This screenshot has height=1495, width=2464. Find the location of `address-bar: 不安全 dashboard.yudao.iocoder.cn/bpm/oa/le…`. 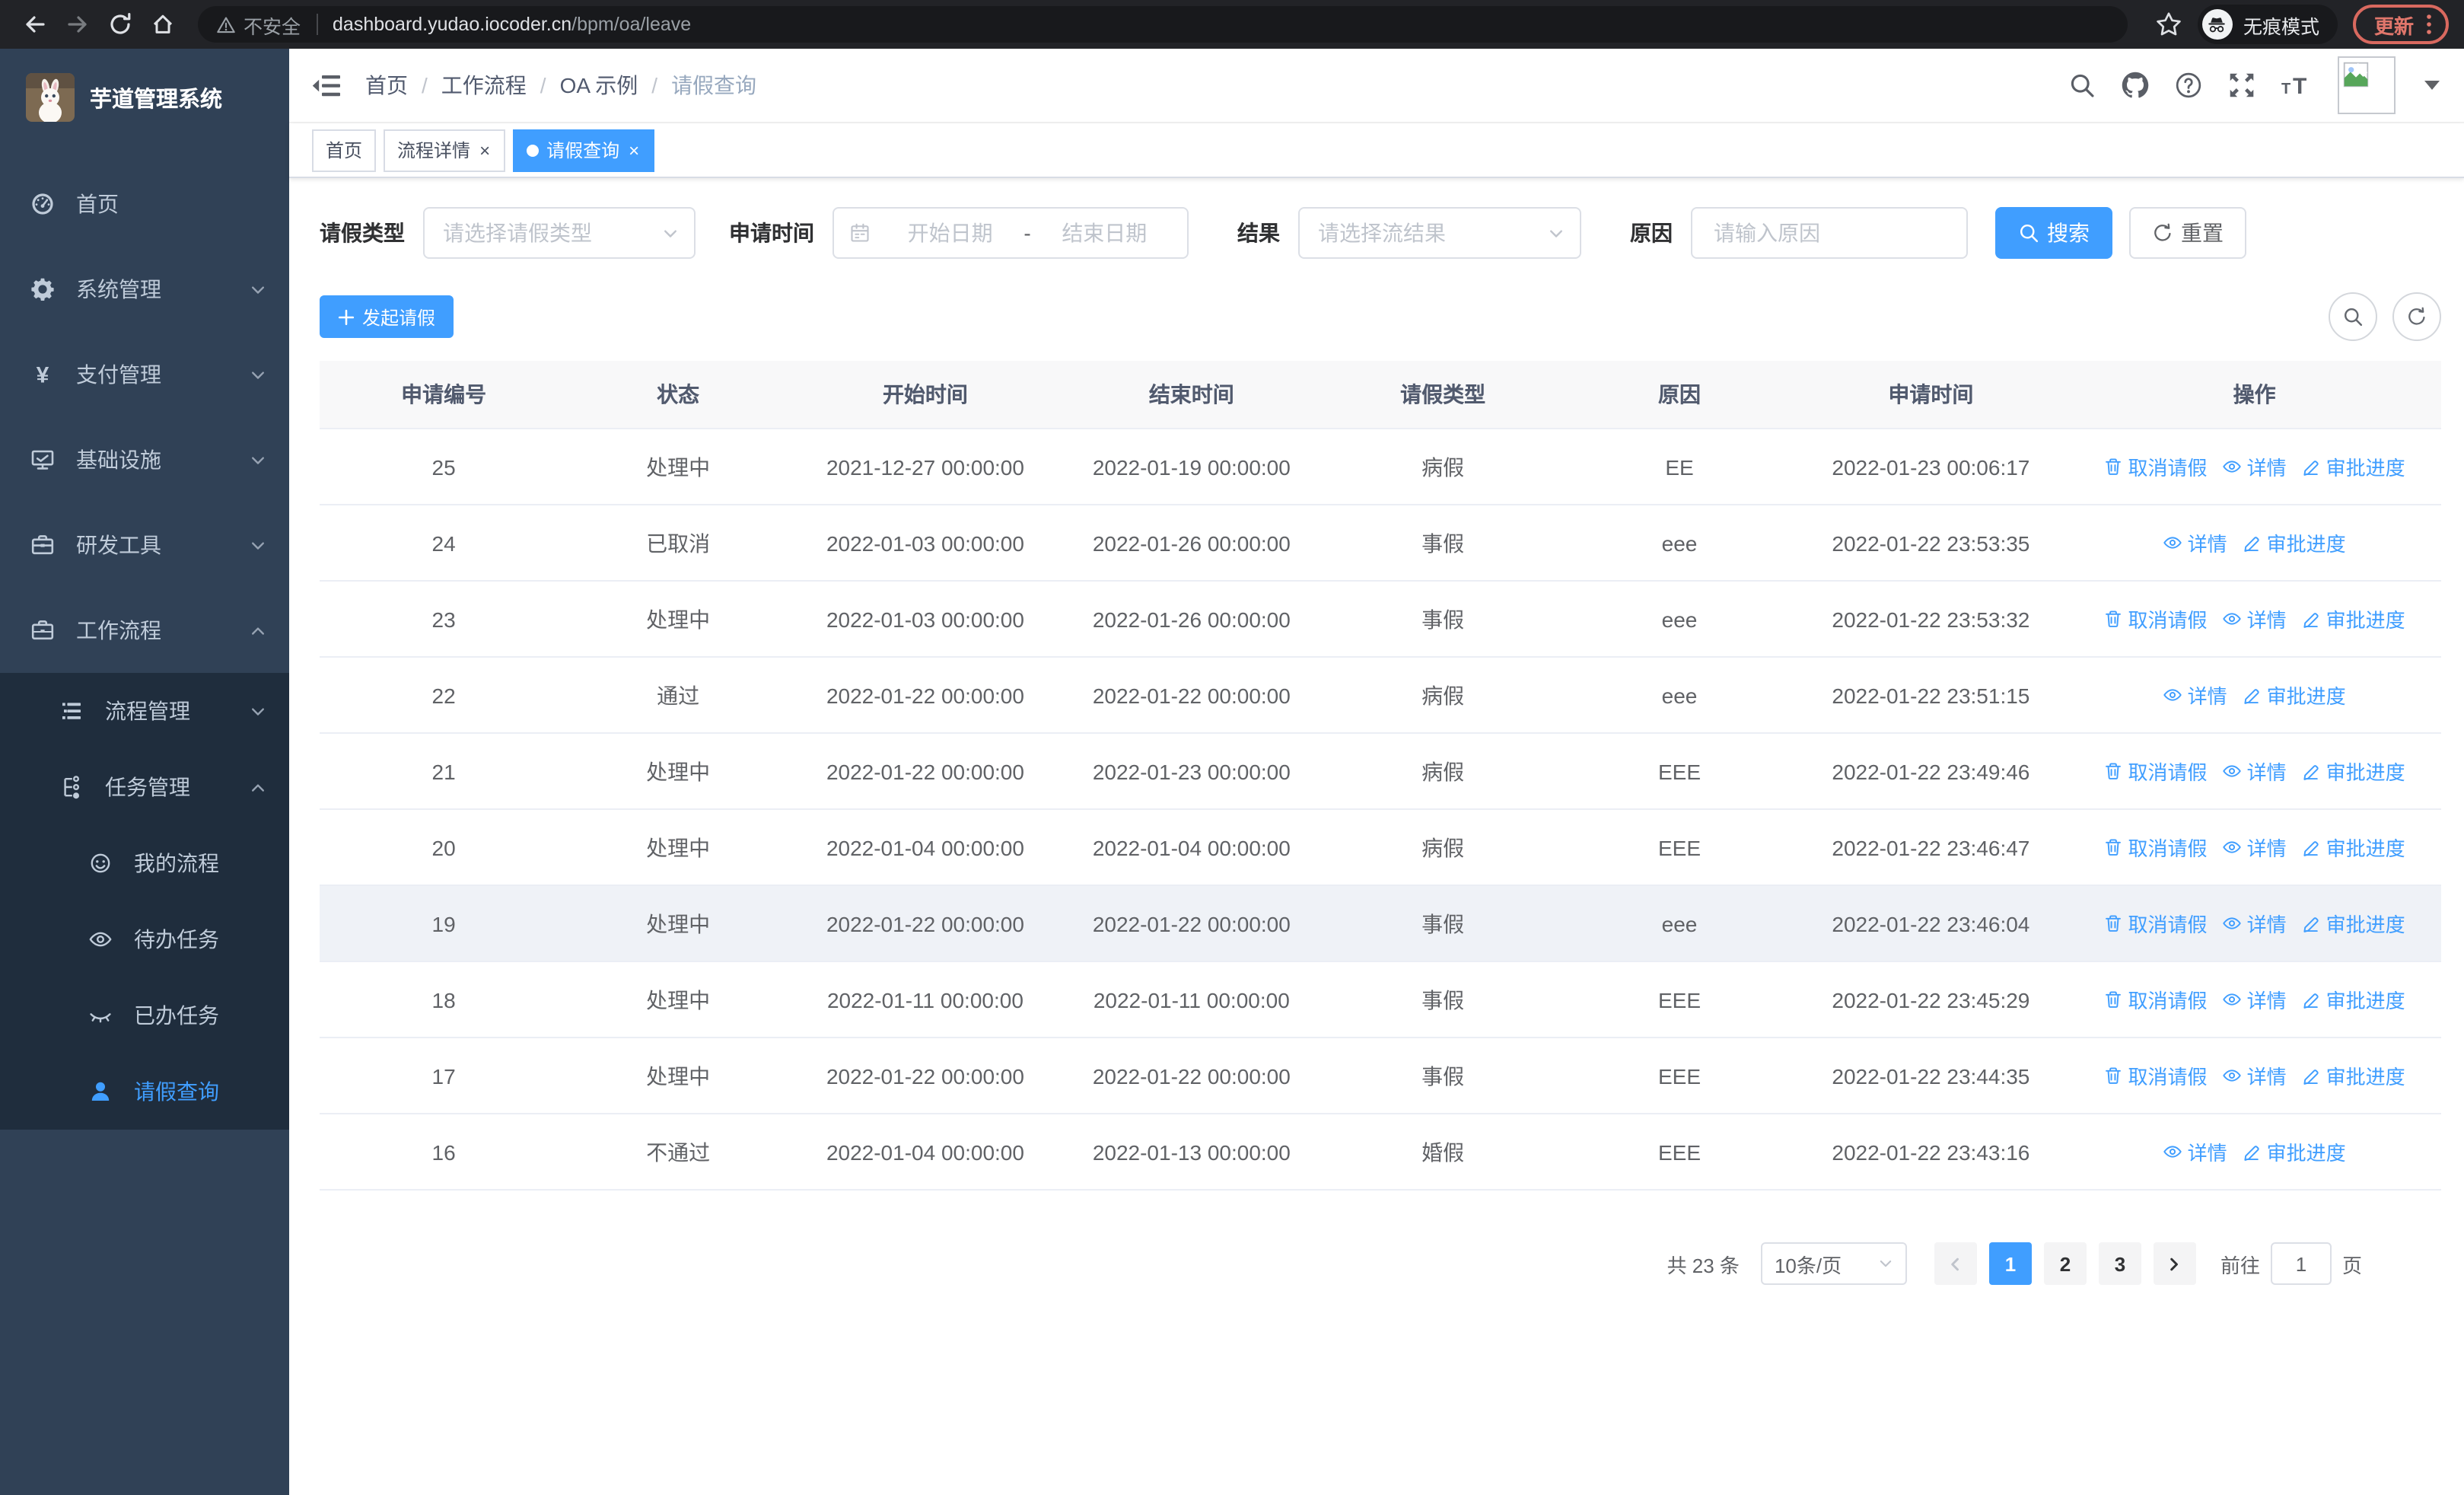

address-bar: 不安全 dashboard.yudao.iocoder.cn/bpm/oa/le… is located at coordinates (1163, 25).